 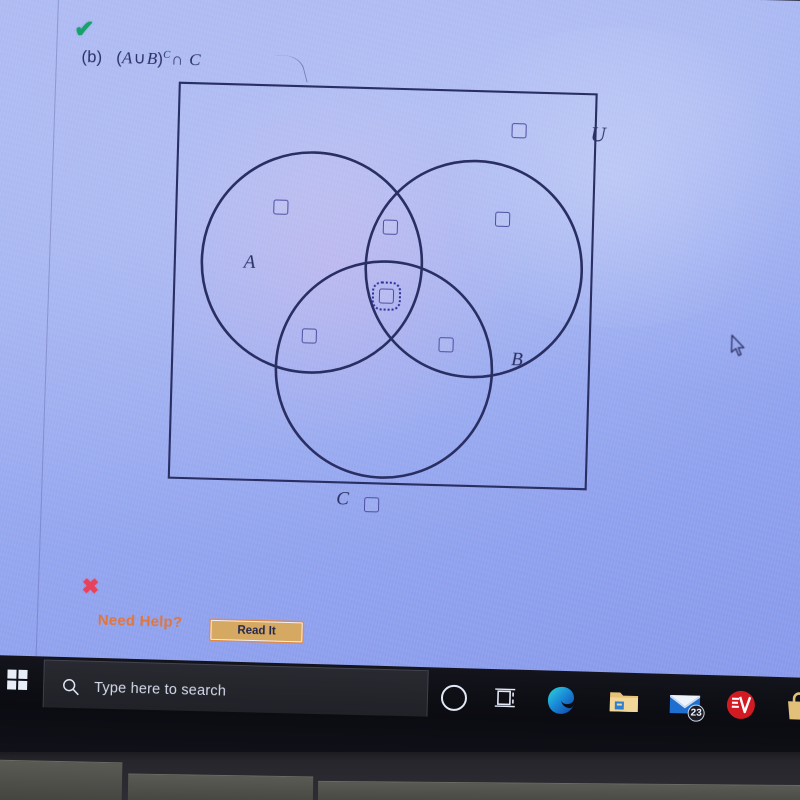 What do you see at coordinates (519, 131) in the screenshot?
I see `checkbox-outside-all-sets` at bounding box center [519, 131].